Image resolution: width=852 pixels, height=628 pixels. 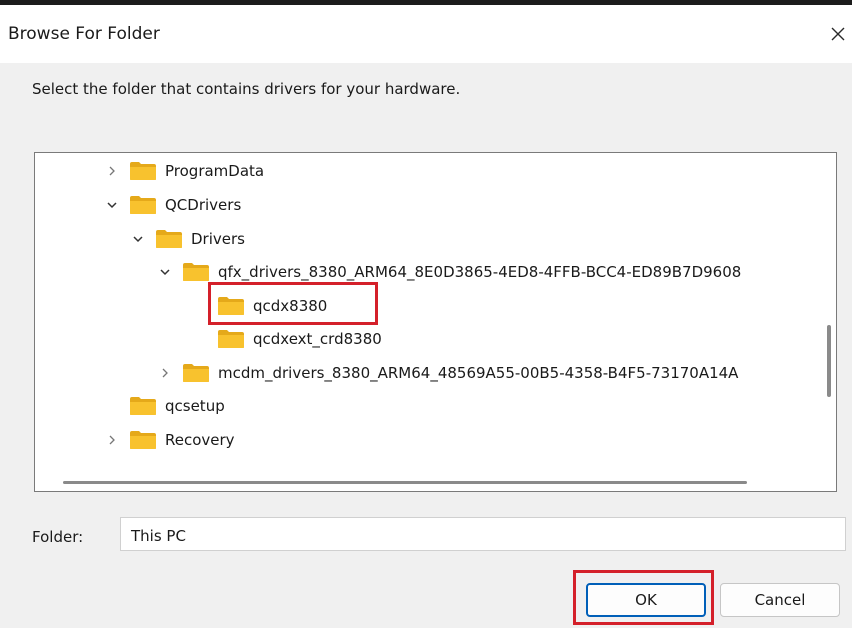 What do you see at coordinates (293, 303) in the screenshot?
I see `selection-highlight-box` at bounding box center [293, 303].